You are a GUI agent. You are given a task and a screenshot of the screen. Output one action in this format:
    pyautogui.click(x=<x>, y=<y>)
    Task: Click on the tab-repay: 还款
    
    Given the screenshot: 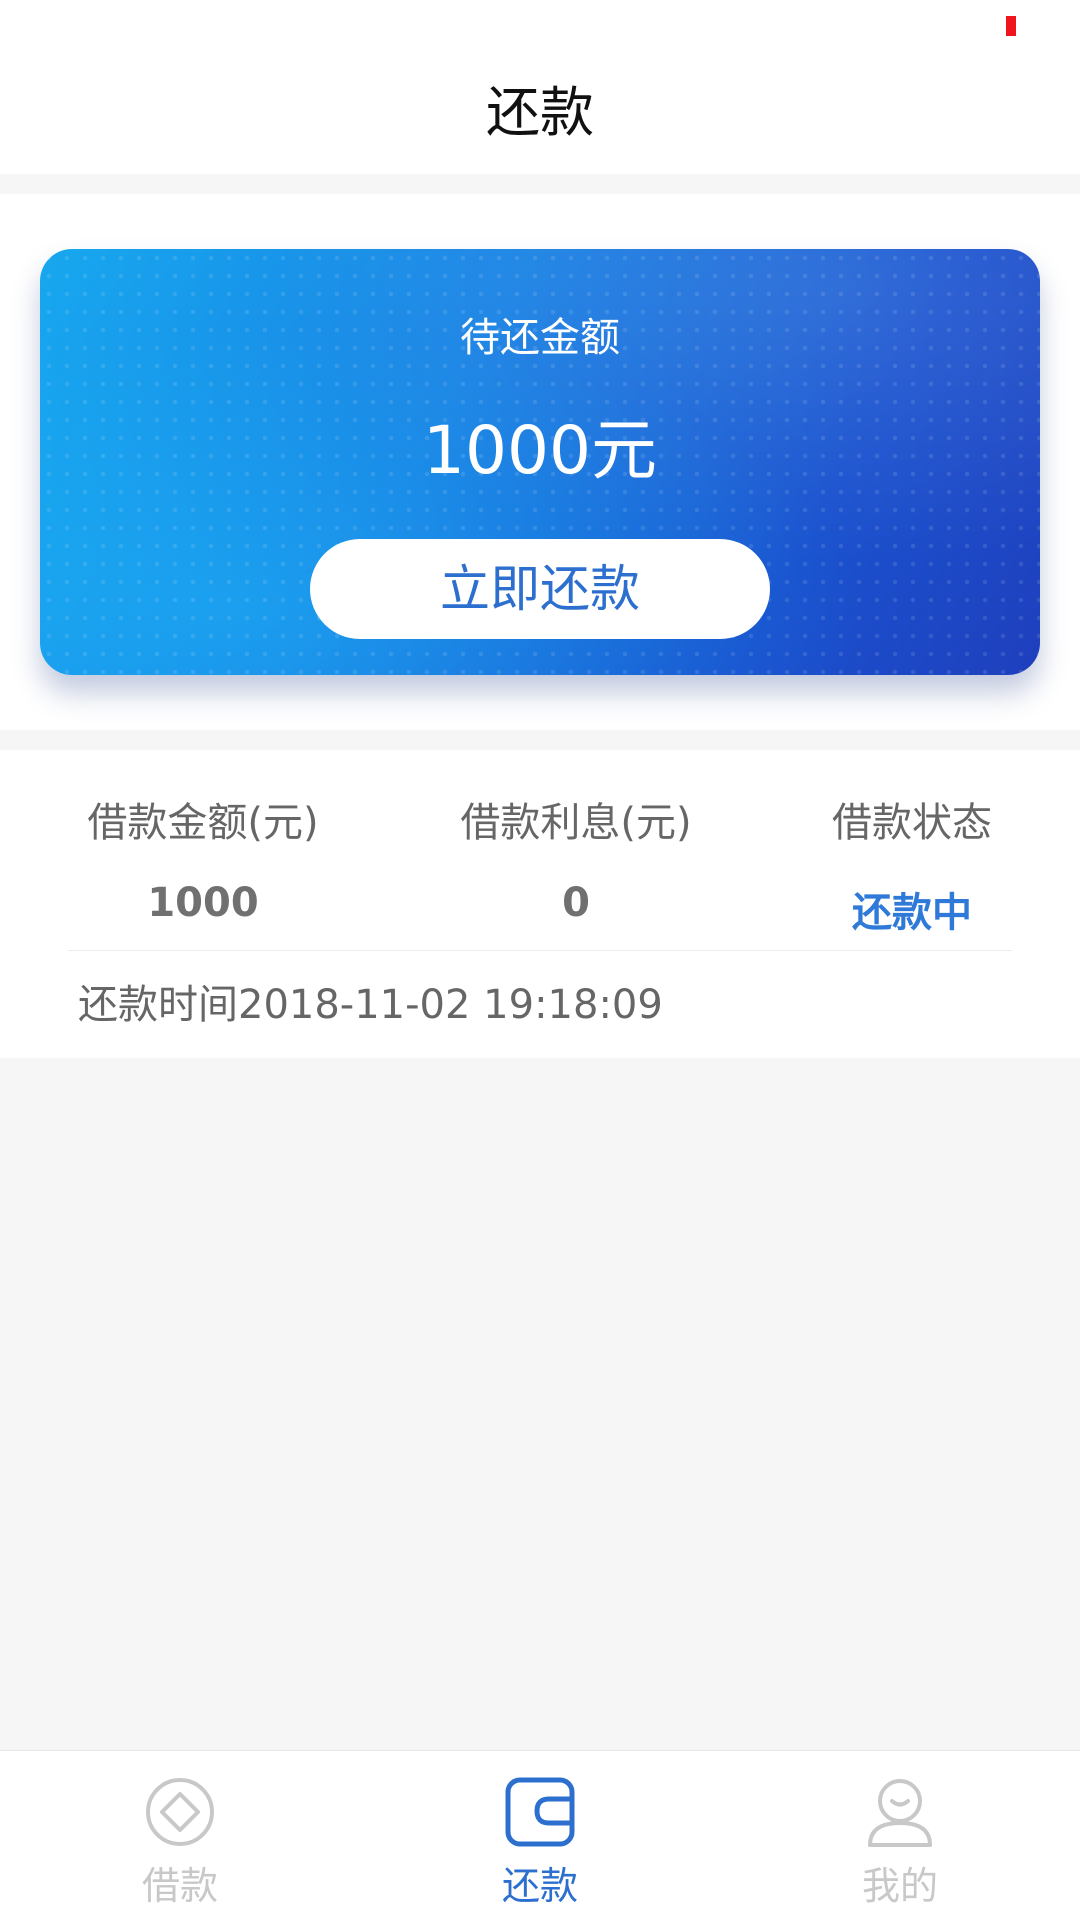 What is the action you would take?
    pyautogui.click(x=540, y=1836)
    